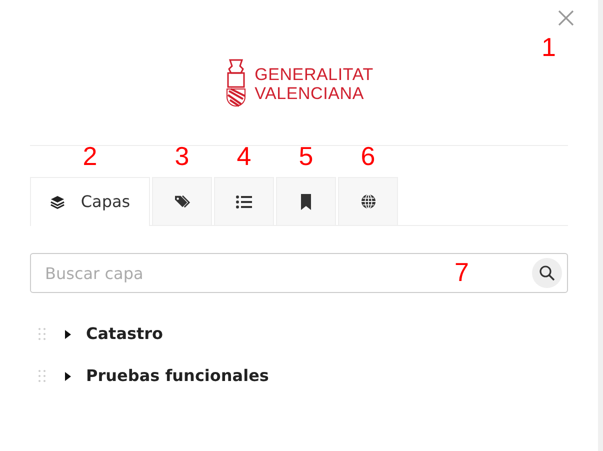 The height and width of the screenshot is (451, 603). Describe the element at coordinates (566, 18) in the screenshot. I see `close-button` at that location.